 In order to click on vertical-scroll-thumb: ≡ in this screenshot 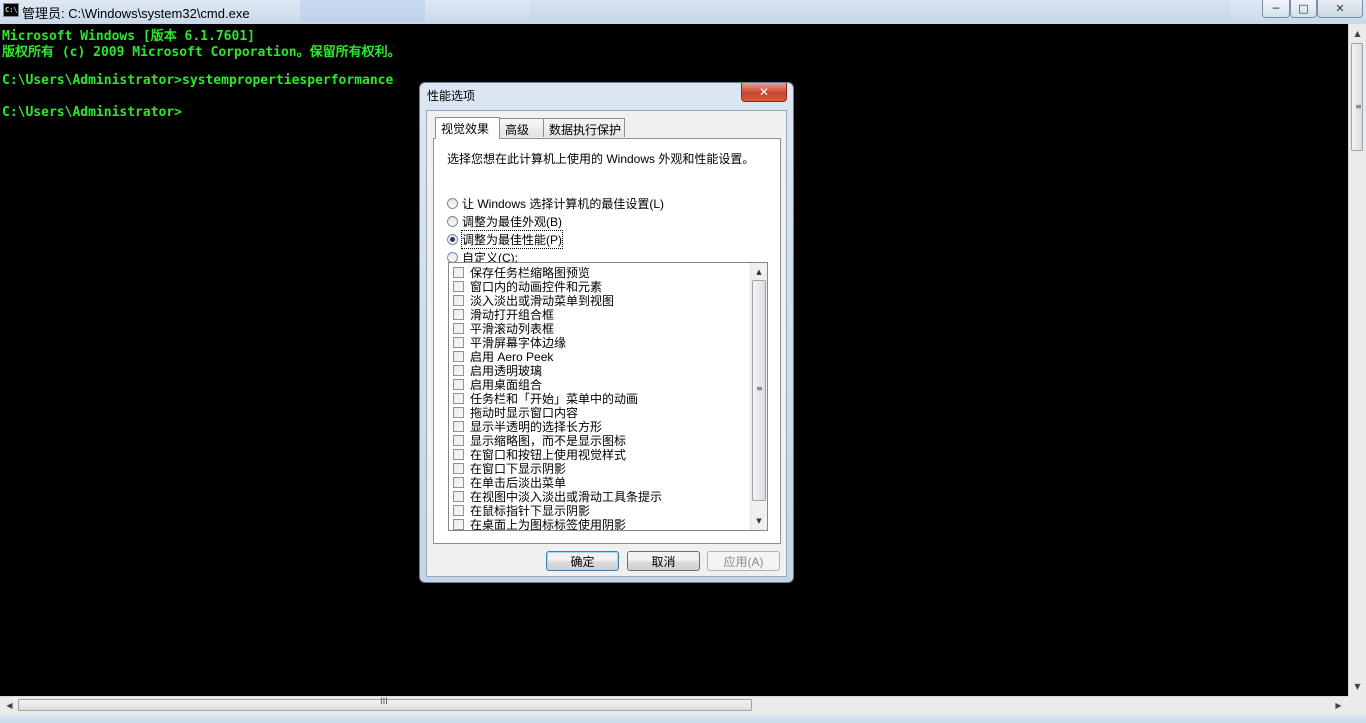, I will do `click(1357, 97)`.